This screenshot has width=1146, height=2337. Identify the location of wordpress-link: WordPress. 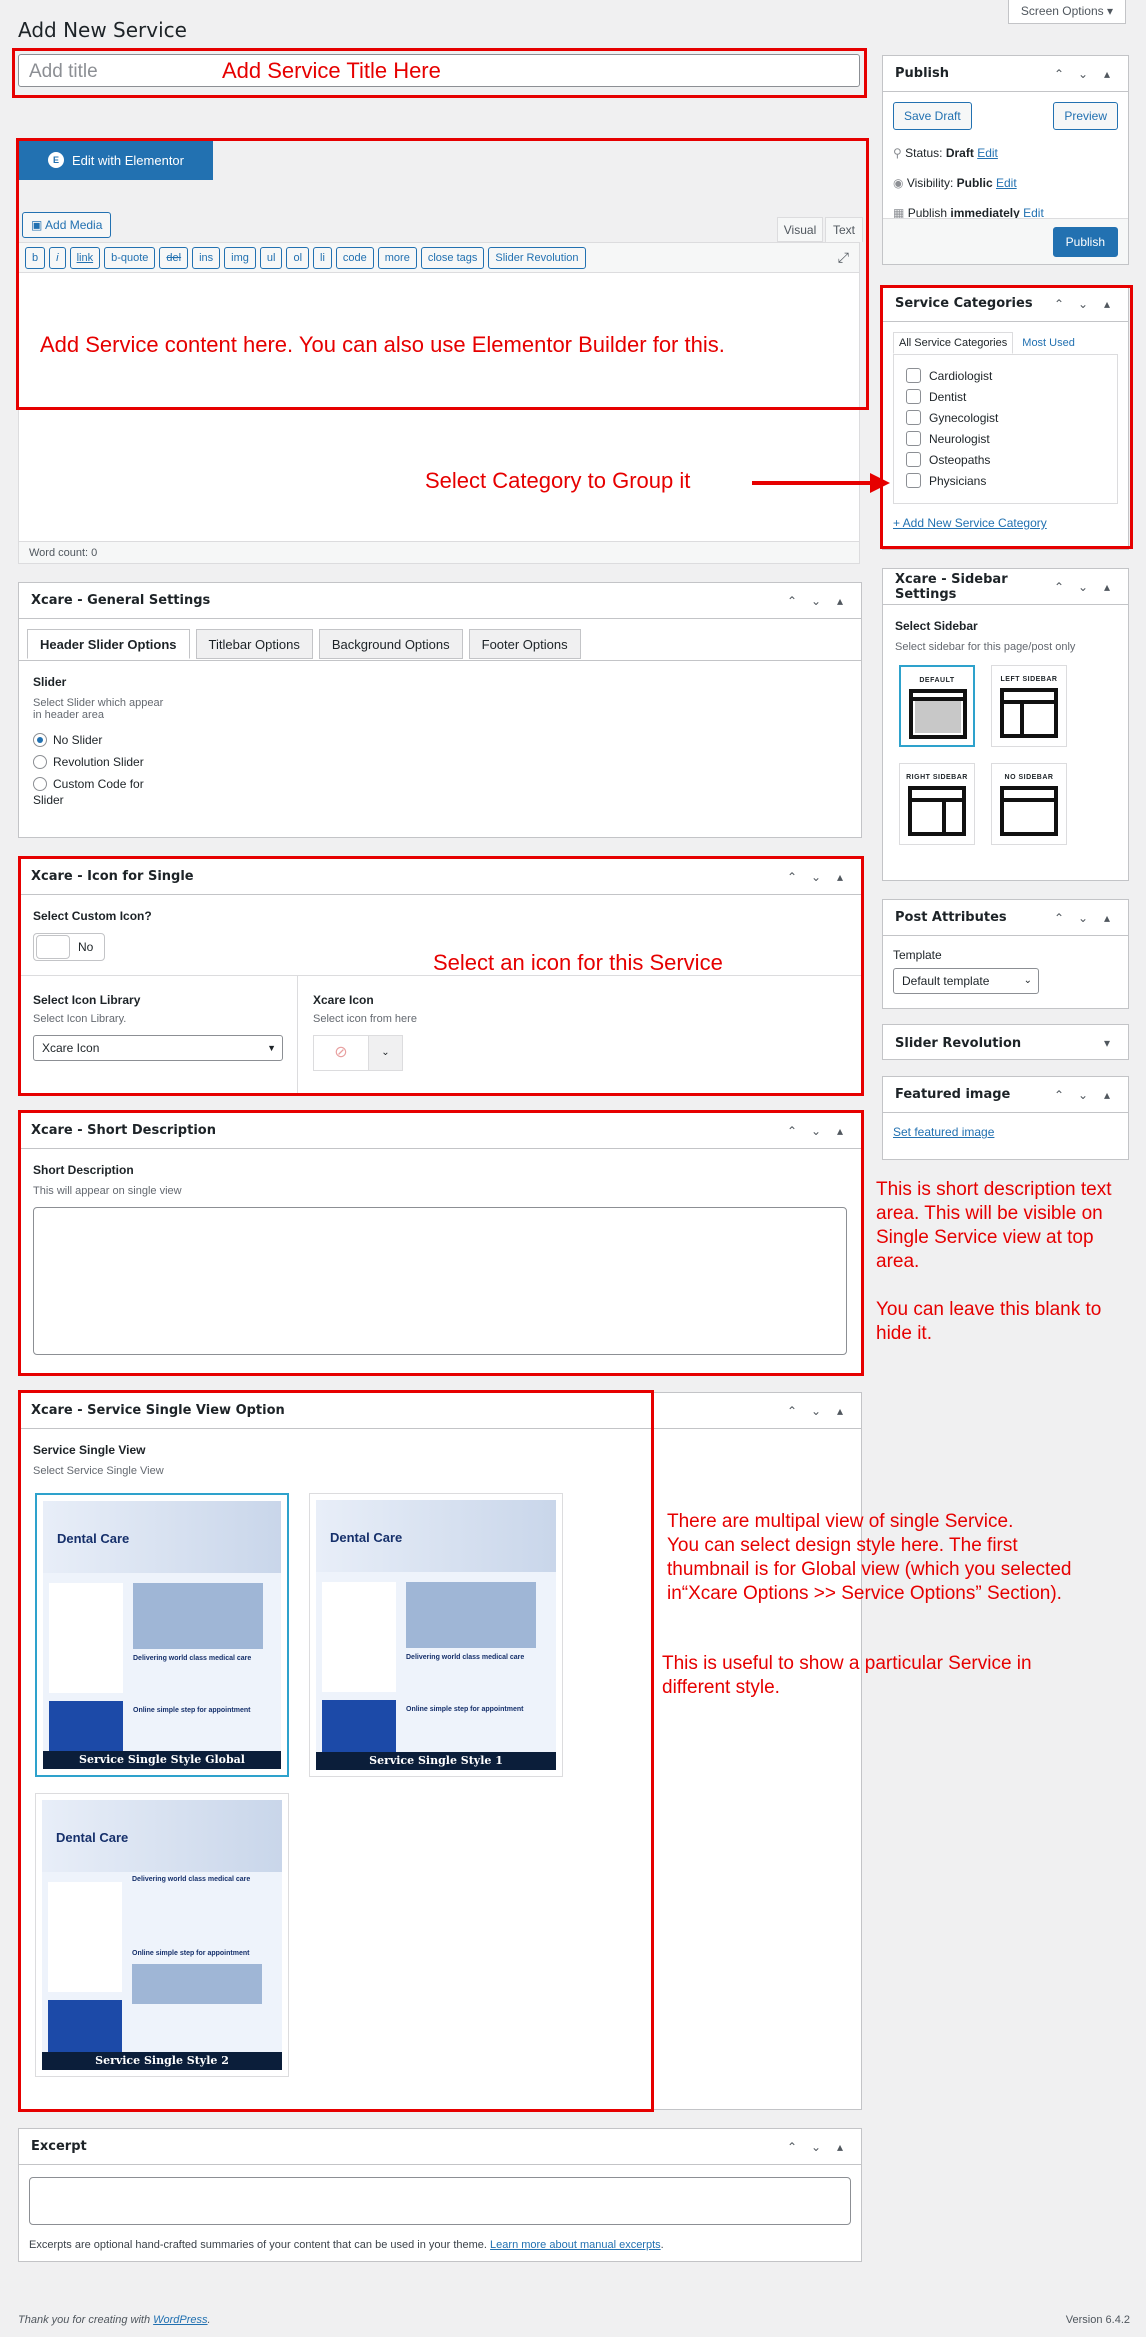
(180, 2320).